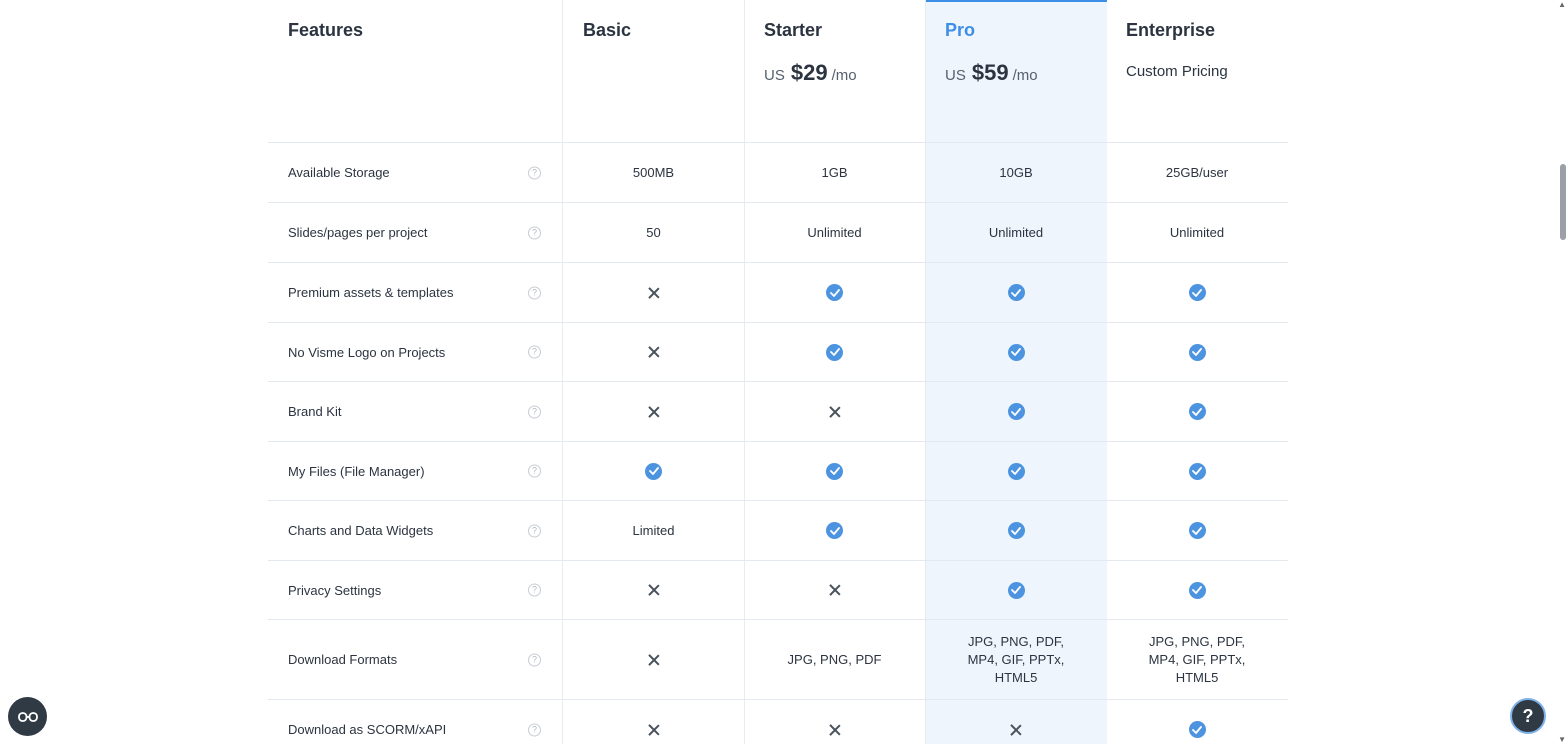 The width and height of the screenshot is (1568, 744). I want to click on feature-value-cell: Unlimited, so click(1016, 232).